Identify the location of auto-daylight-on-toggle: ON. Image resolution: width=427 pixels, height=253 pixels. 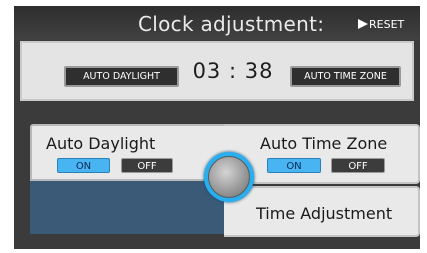
(83, 165).